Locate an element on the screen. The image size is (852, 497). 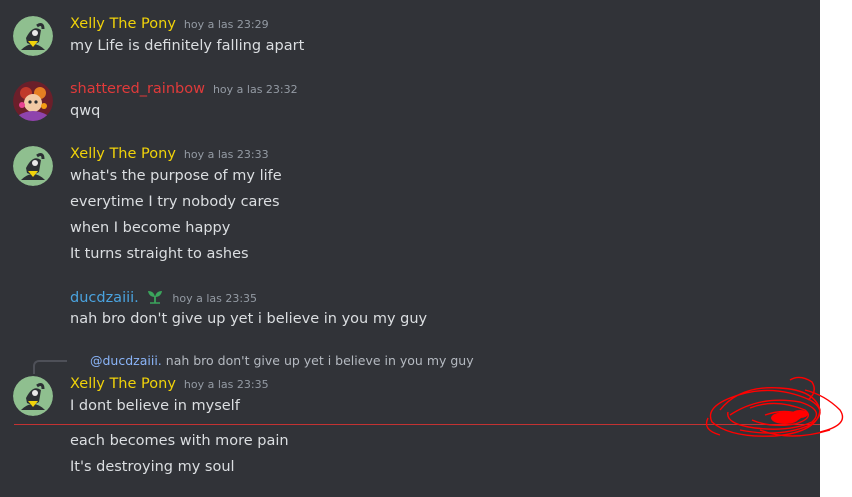
character-avatar-icon is located at coordinates (33, 101).